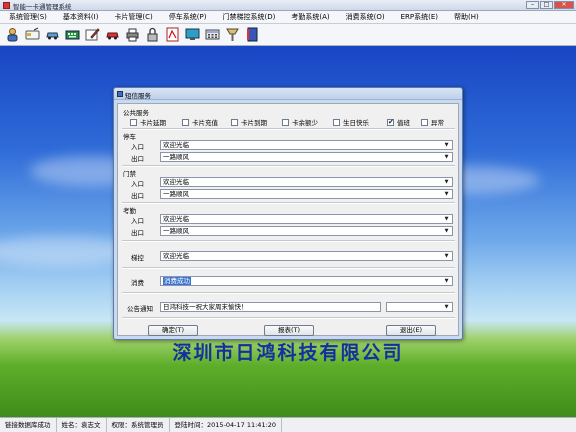 The image size is (576, 432). I want to click on car-icon, so click(52, 34).